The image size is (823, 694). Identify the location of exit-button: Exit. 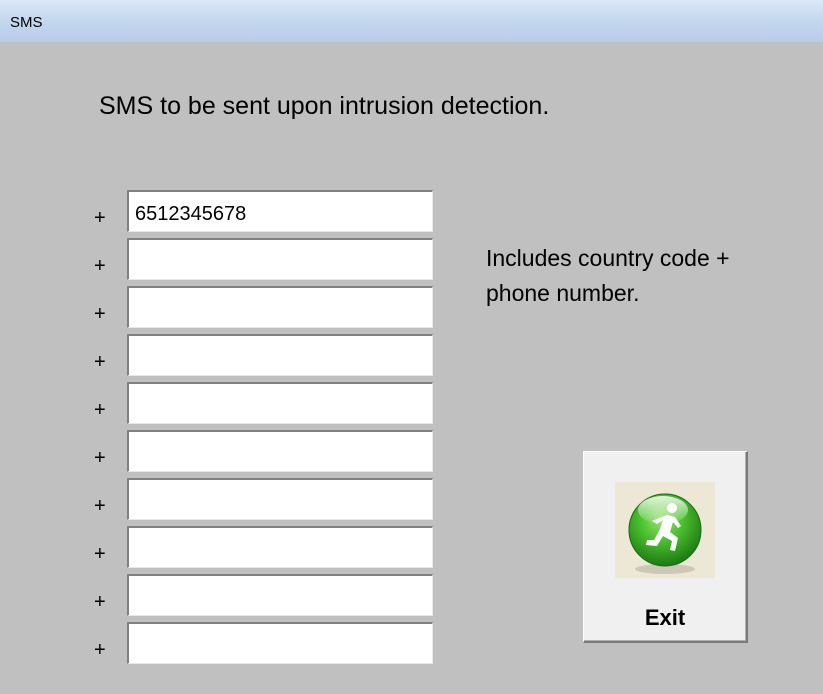
(665, 547).